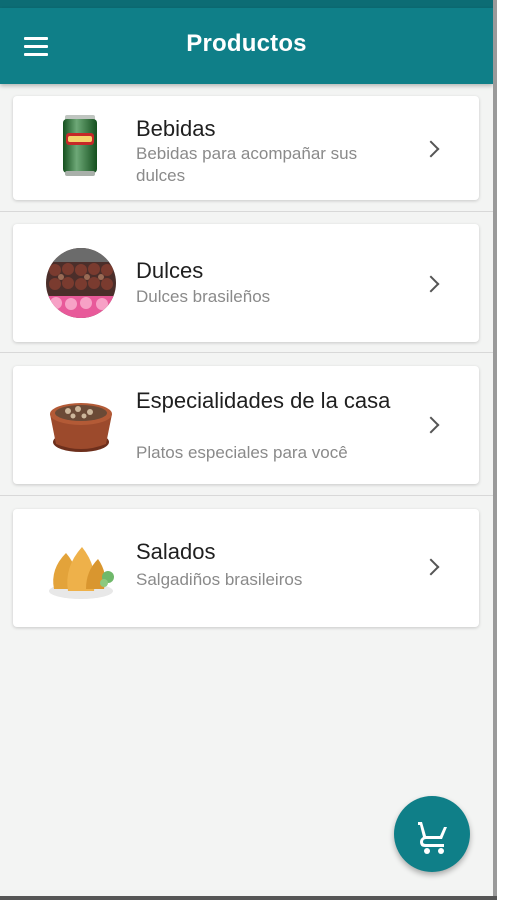  I want to click on category-card-dulces: Dulces Dulces brasileños, so click(246, 283).